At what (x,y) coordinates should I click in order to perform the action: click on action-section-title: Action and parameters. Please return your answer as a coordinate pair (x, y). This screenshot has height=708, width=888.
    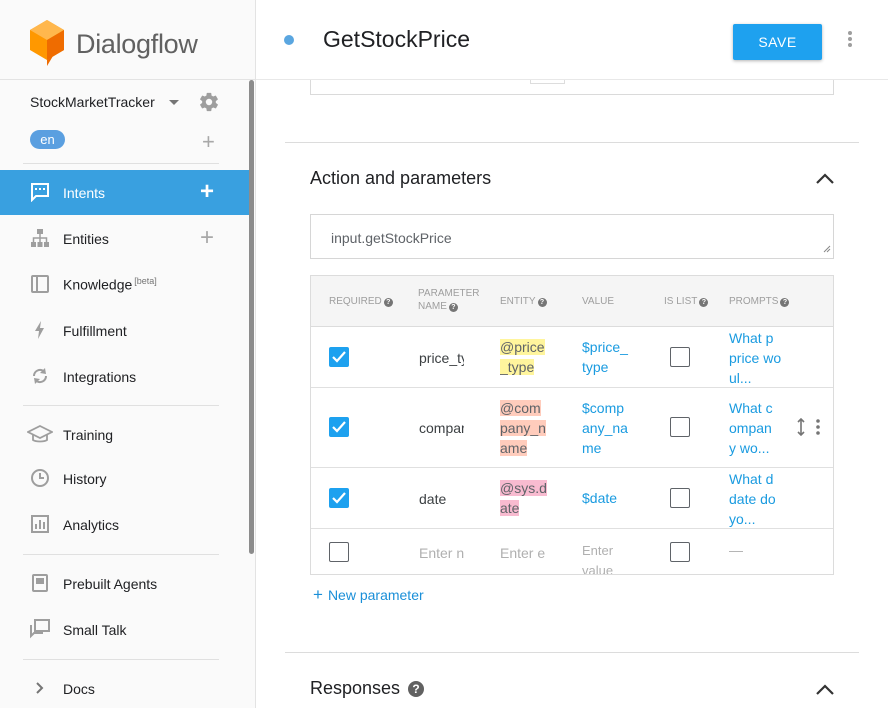
    Looking at the image, I should click on (400, 178).